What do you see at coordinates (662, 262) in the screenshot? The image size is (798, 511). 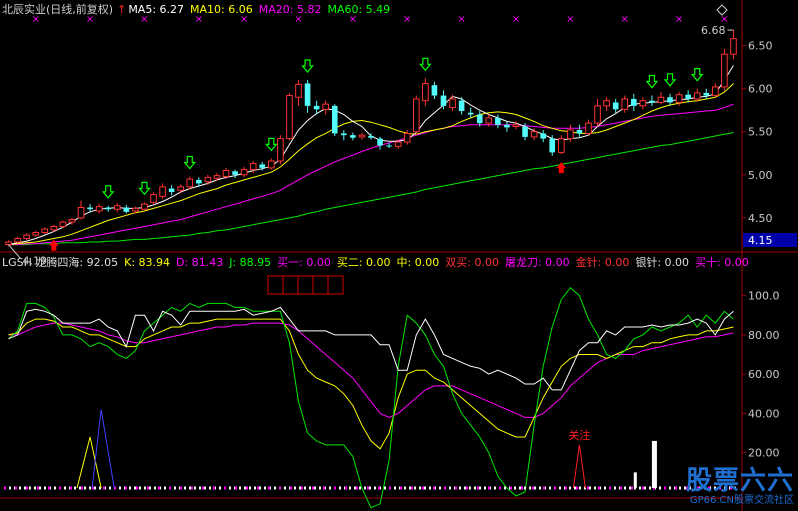 I see `yinzhen-label: 银针: 0.00` at bounding box center [662, 262].